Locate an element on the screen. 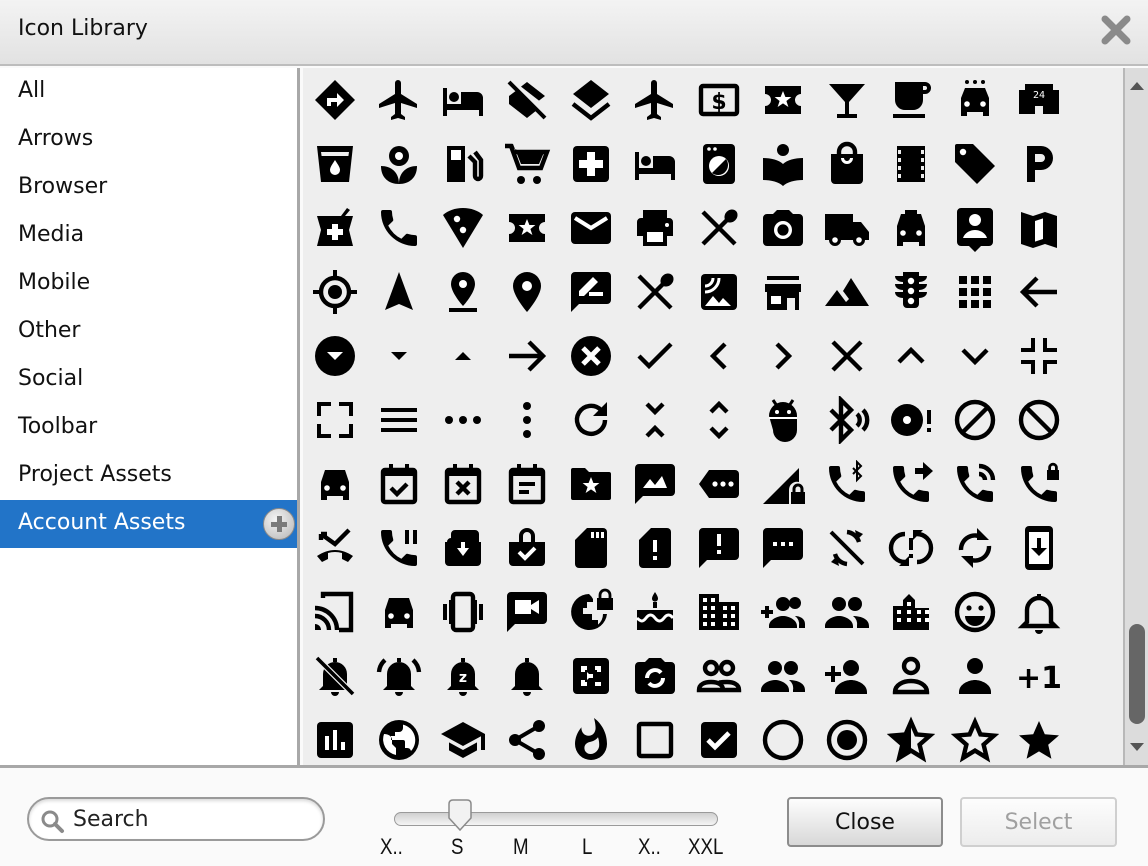 The width and height of the screenshot is (1148, 866). sidebar-item-all: All is located at coordinates (148, 92).